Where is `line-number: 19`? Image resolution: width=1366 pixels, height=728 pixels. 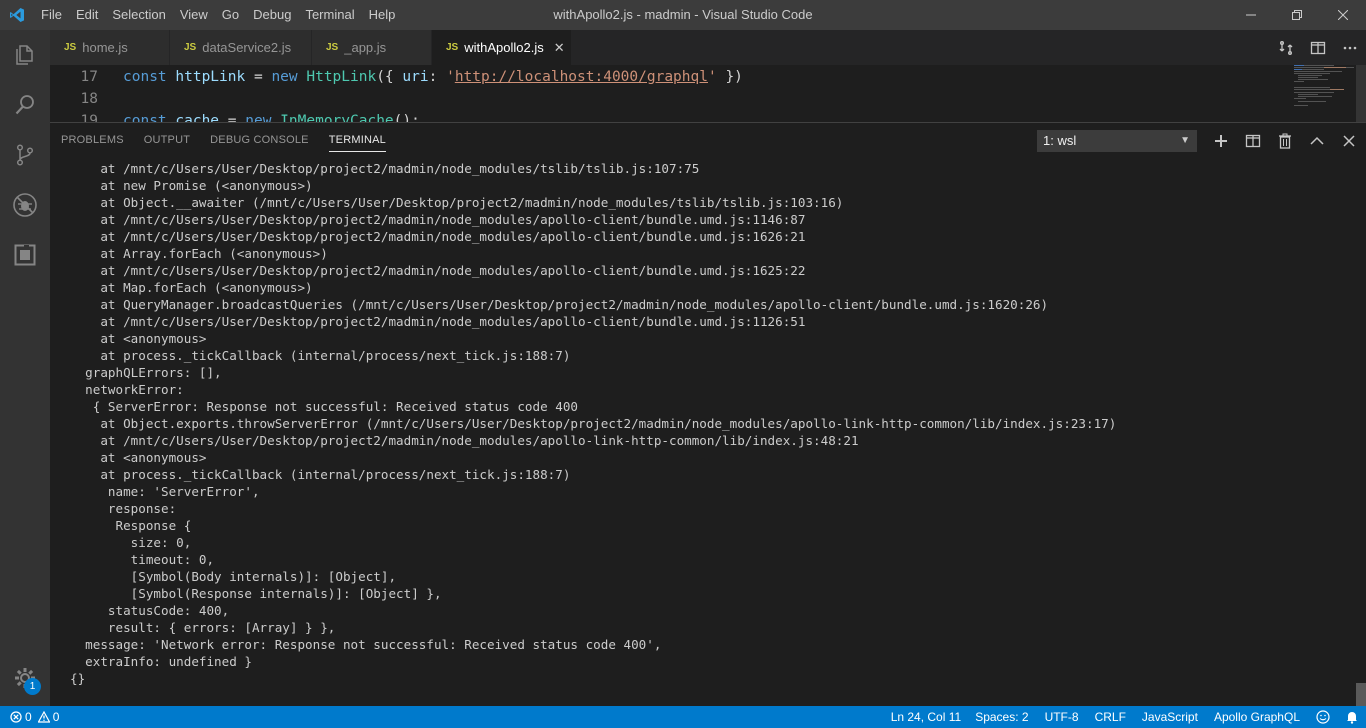
line-number: 19 is located at coordinates (89, 117).